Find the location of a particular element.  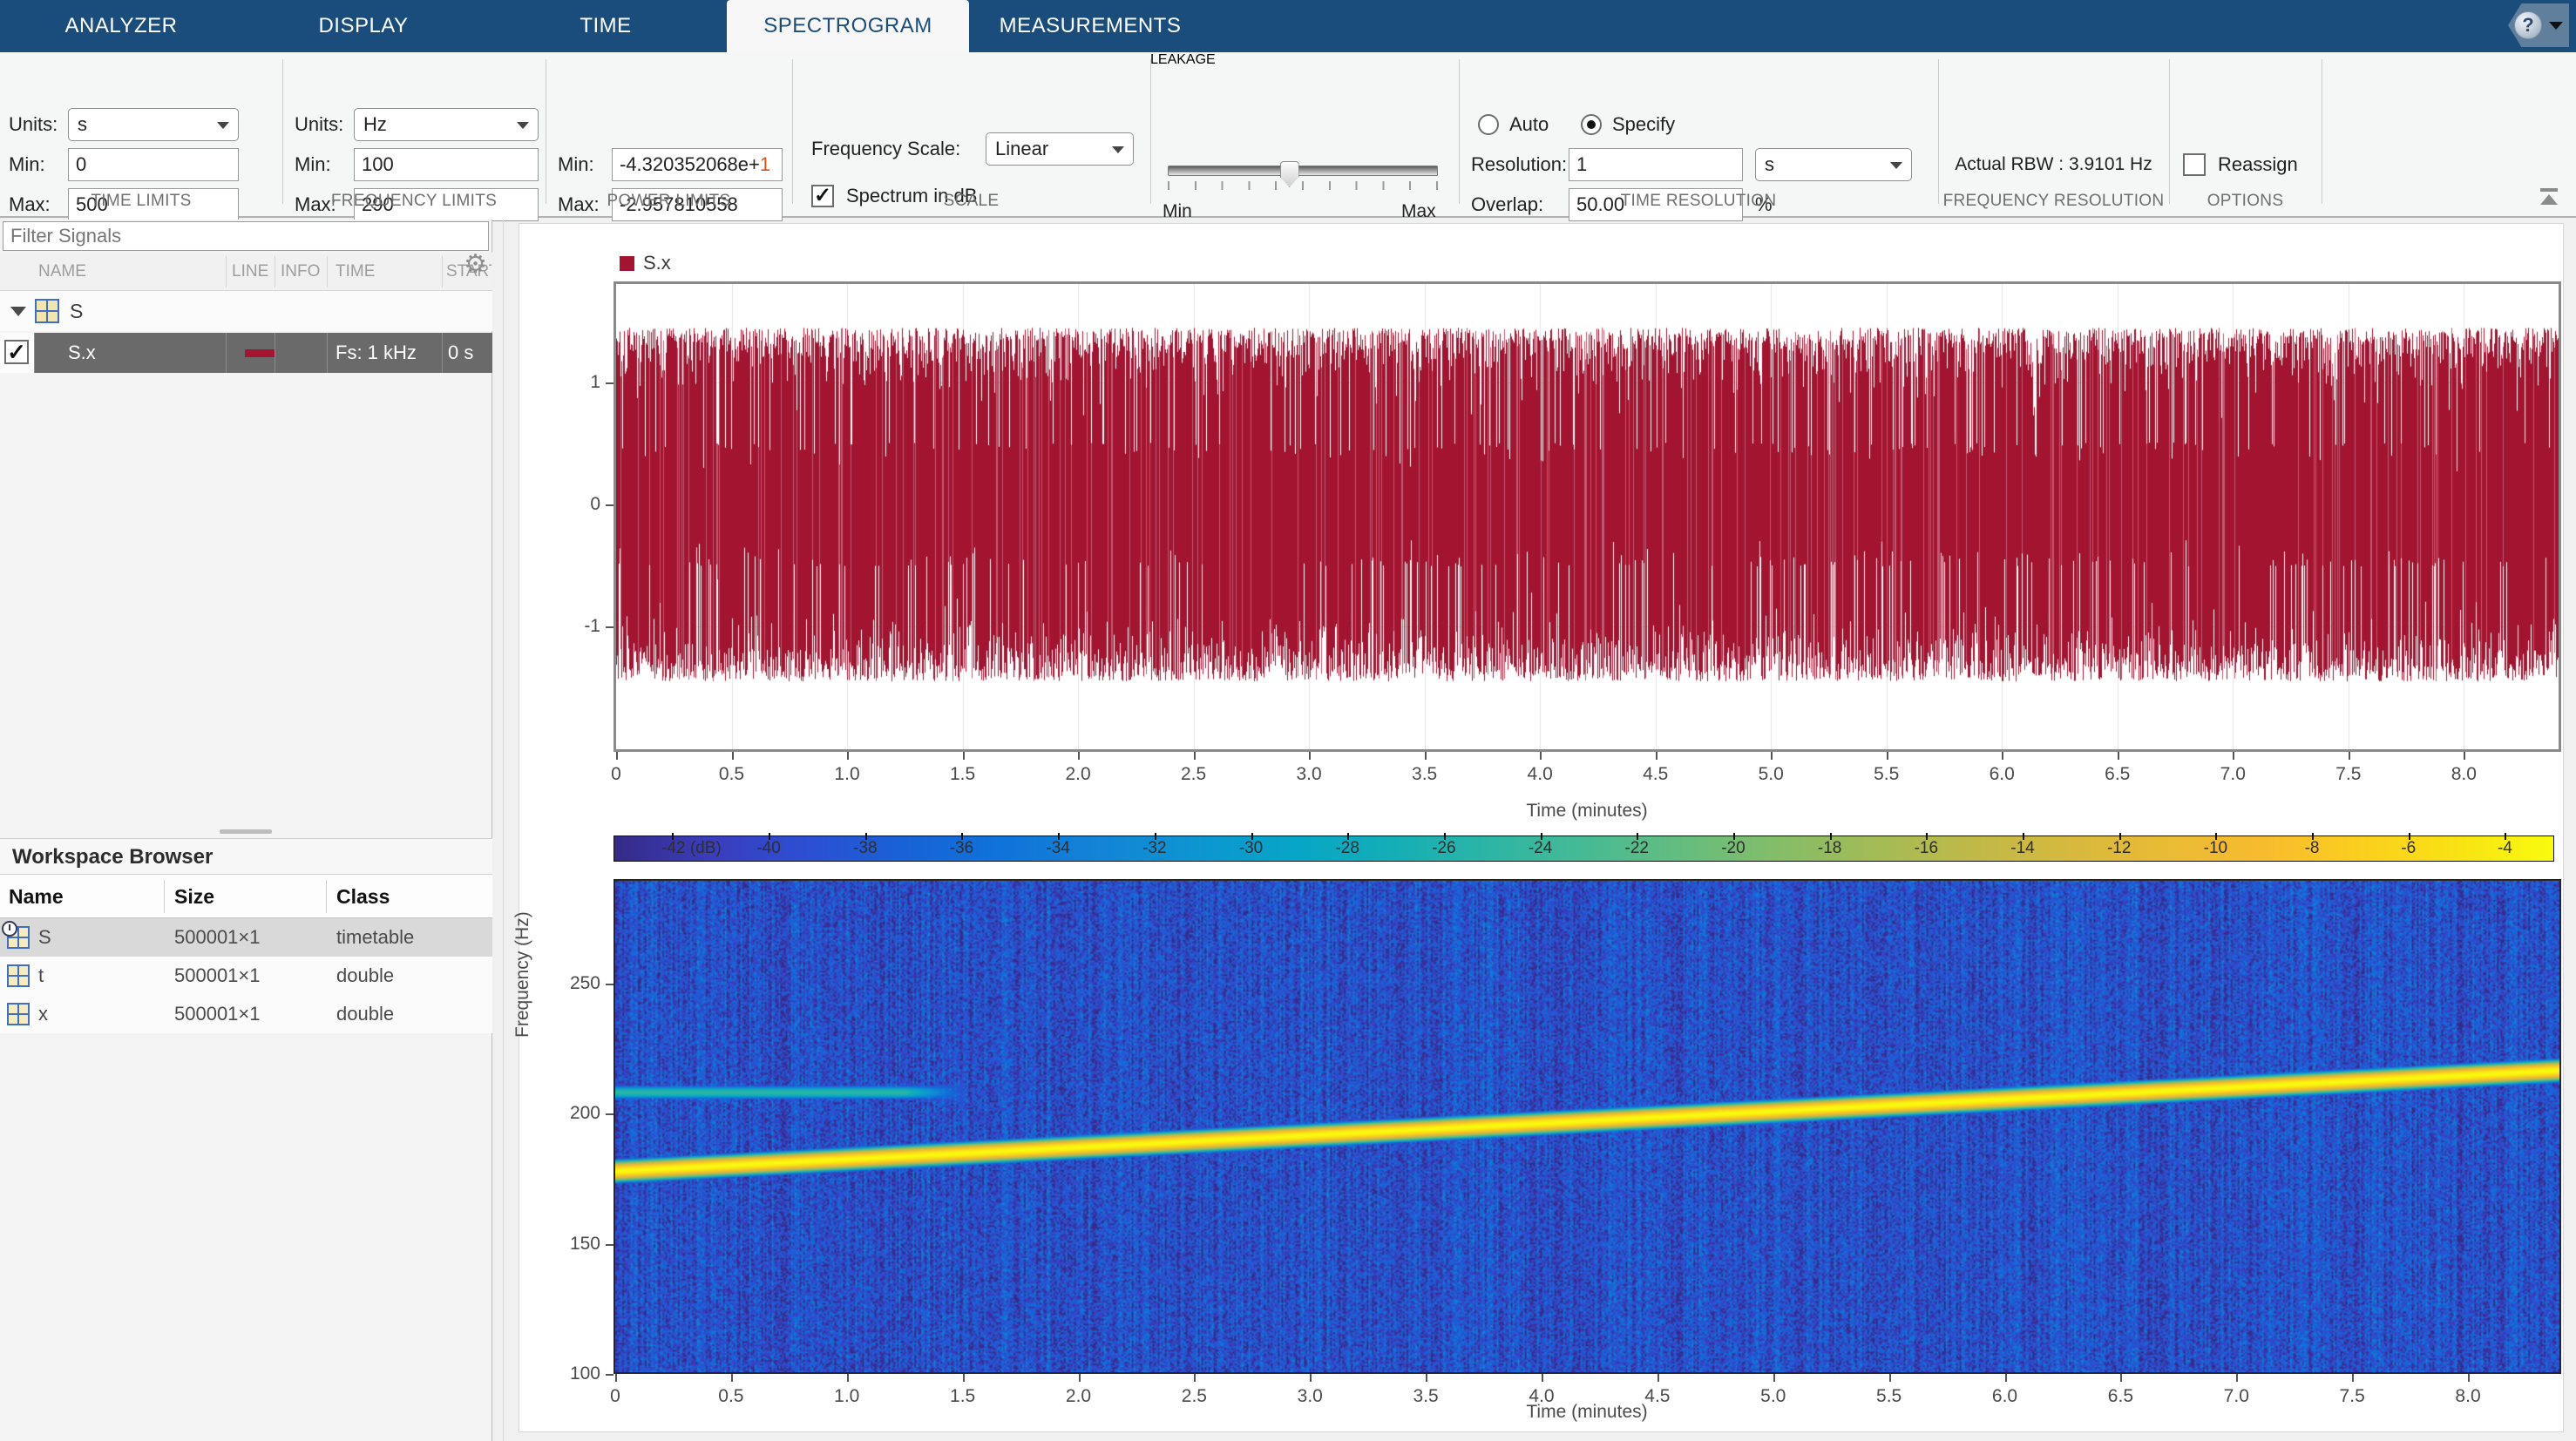

chevron-down-icon is located at coordinates (523, 125).